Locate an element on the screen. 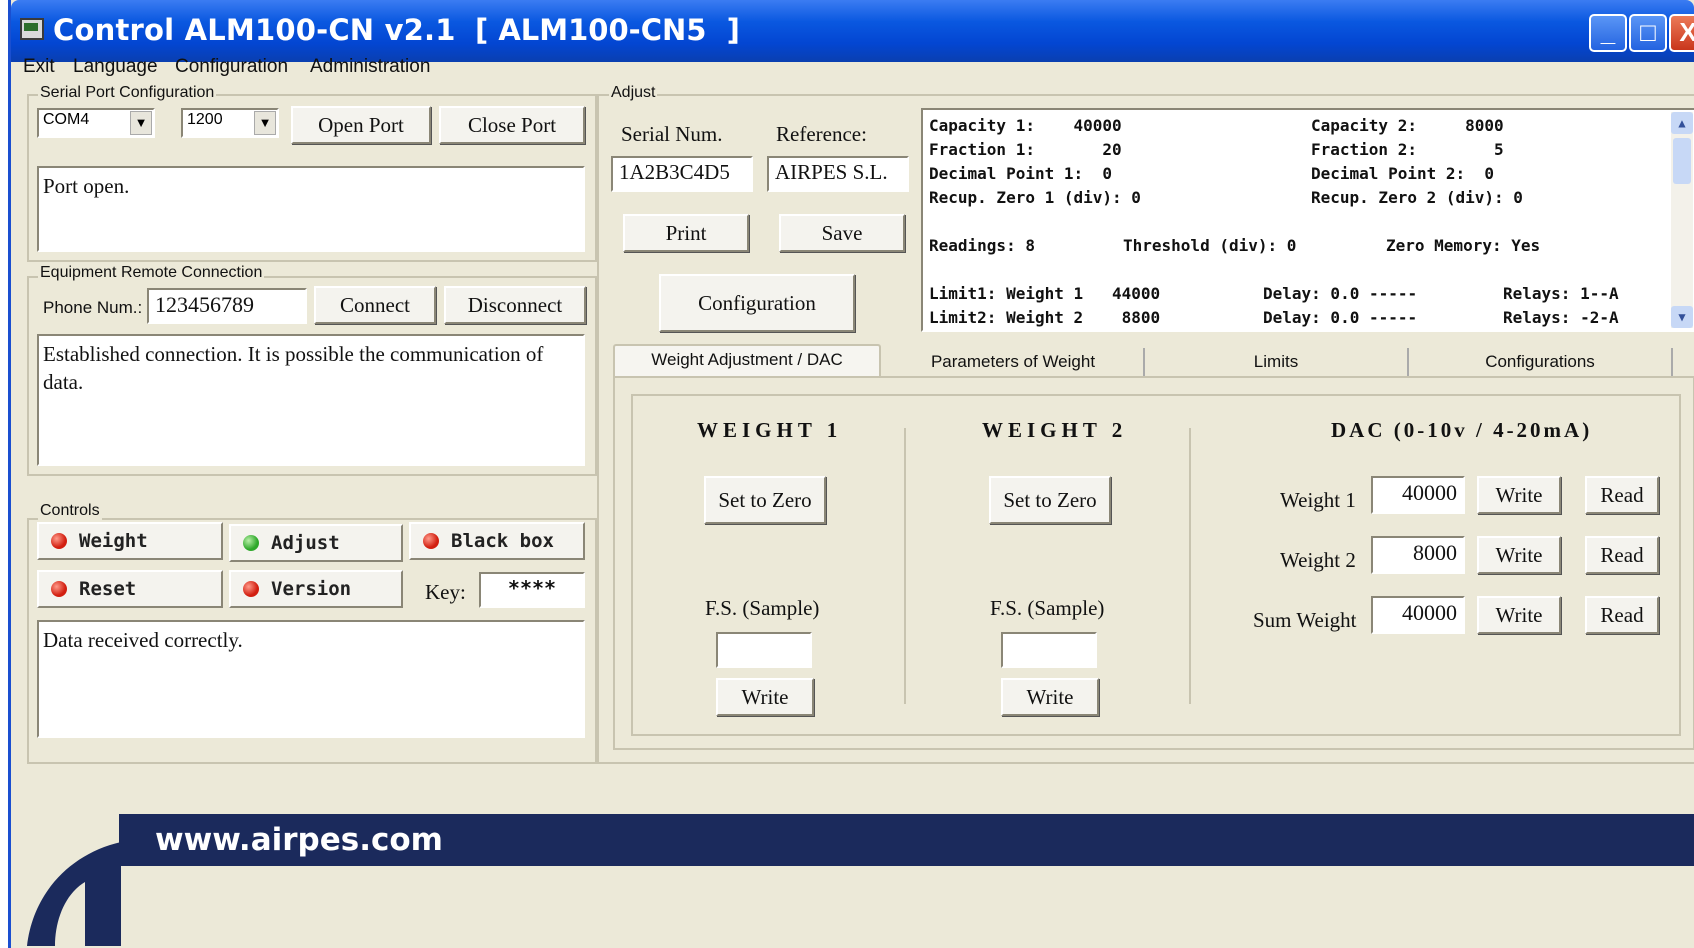 The width and height of the screenshot is (1694, 948). dac-weight-1-read-button: Read is located at coordinates (1622, 495).